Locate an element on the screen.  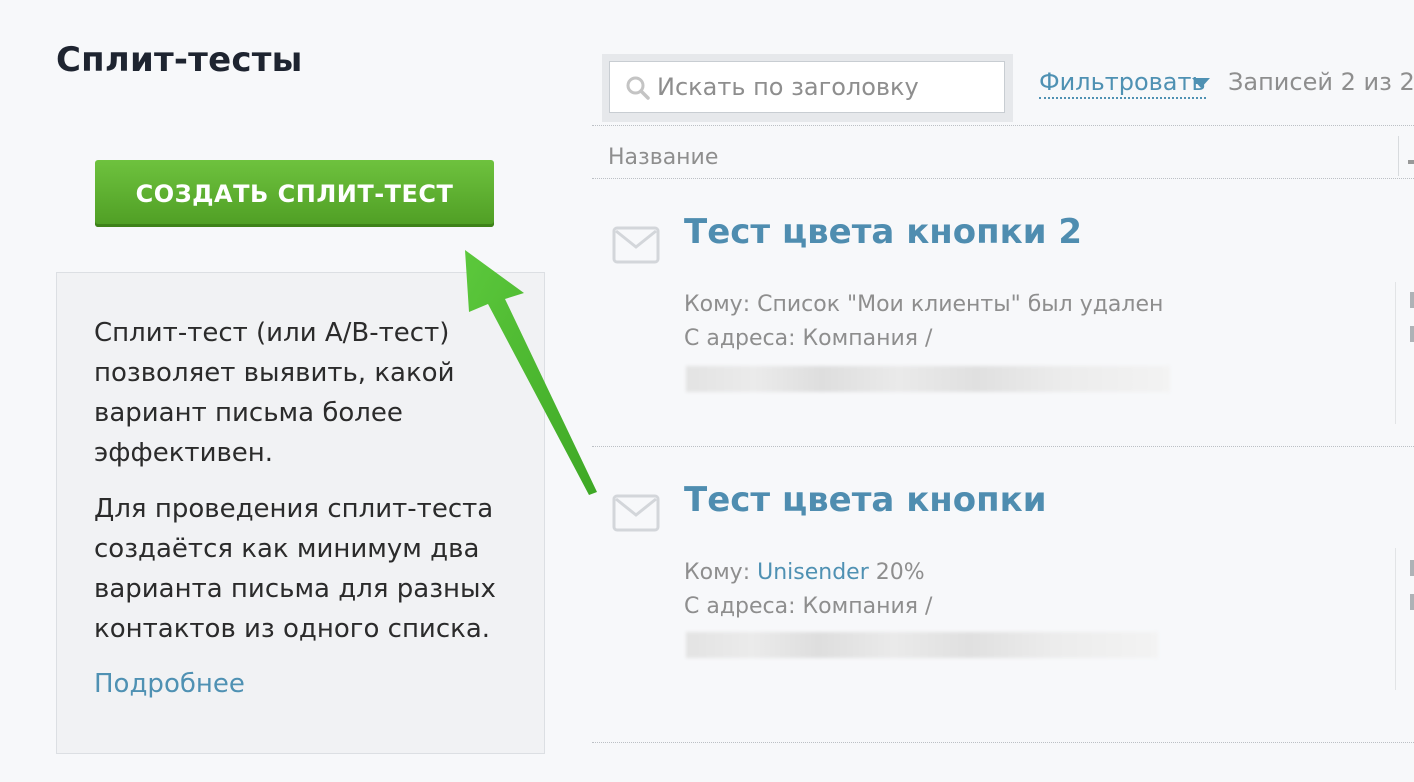
search-field is located at coordinates (807, 87).